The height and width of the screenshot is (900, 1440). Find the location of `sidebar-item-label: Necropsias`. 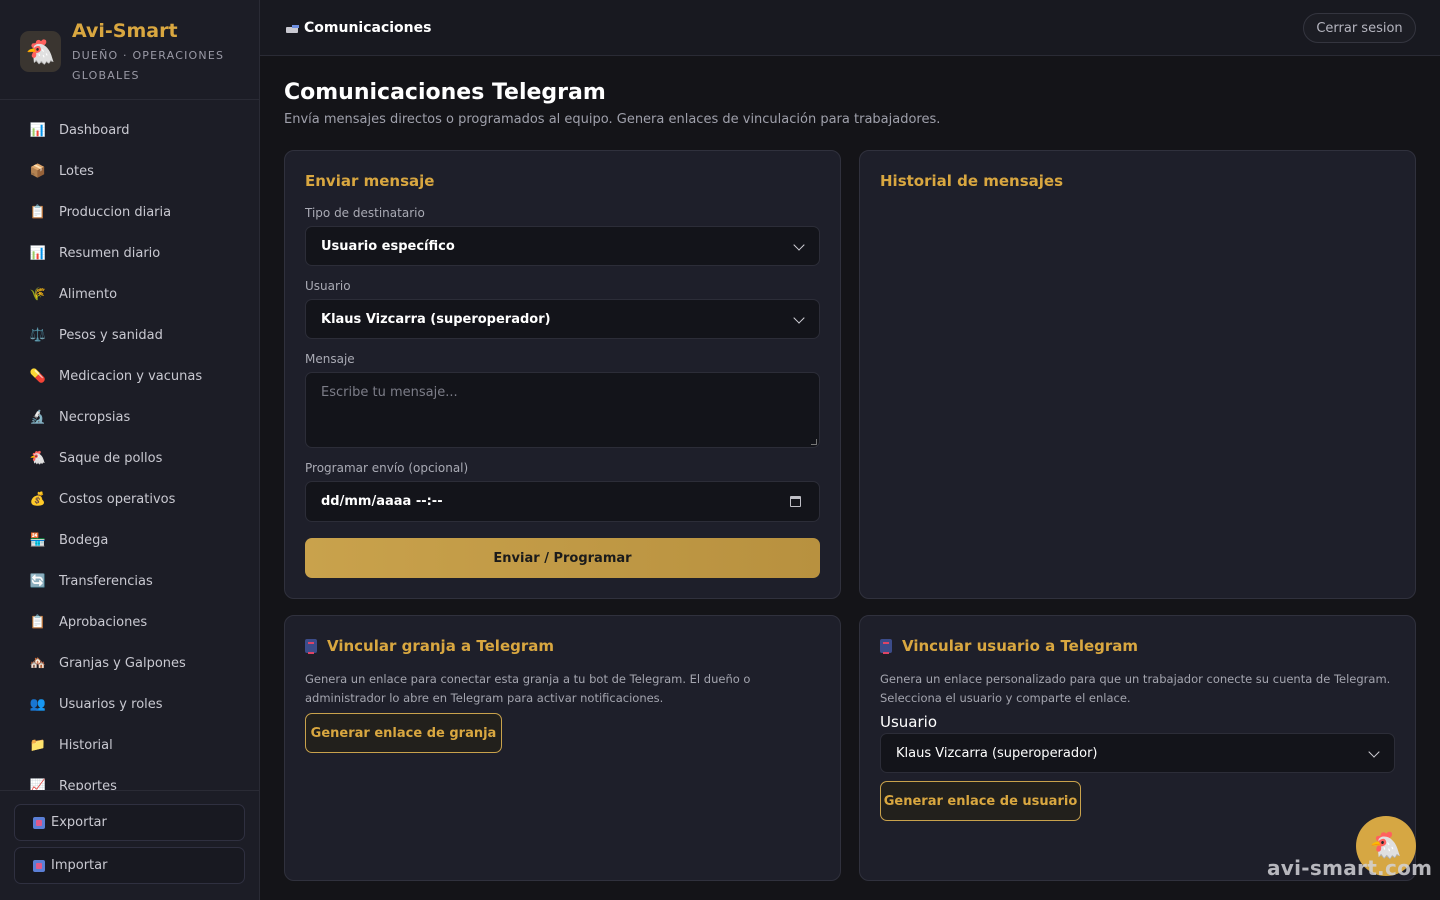

sidebar-item-label: Necropsias is located at coordinates (95, 417).